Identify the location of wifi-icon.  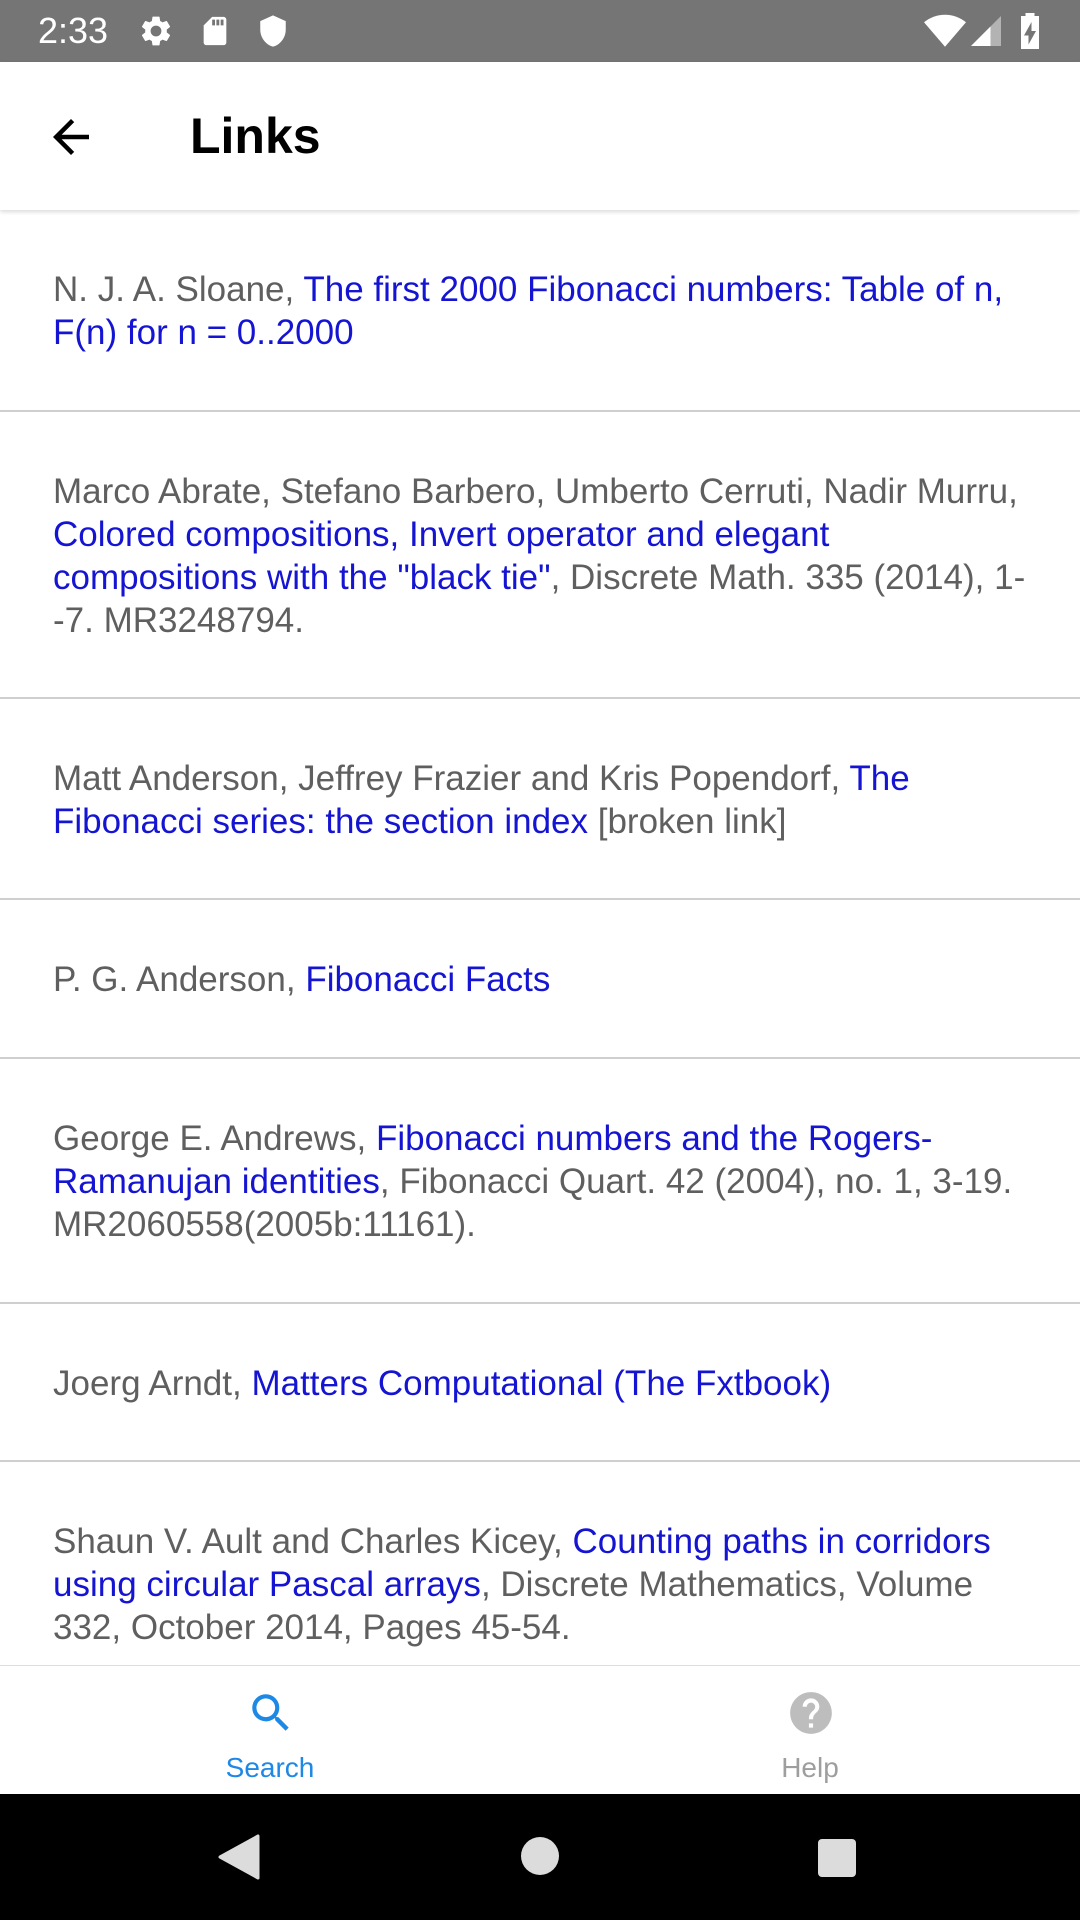
(945, 30).